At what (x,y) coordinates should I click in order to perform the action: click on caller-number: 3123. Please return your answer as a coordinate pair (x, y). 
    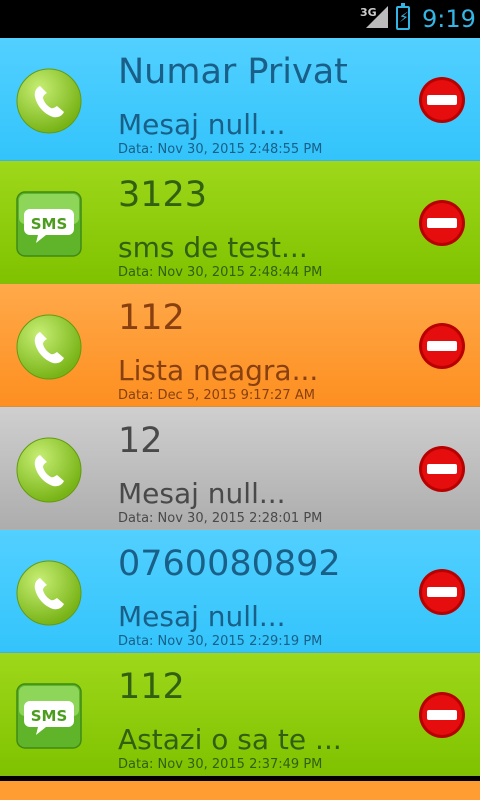
    Looking at the image, I should click on (163, 195).